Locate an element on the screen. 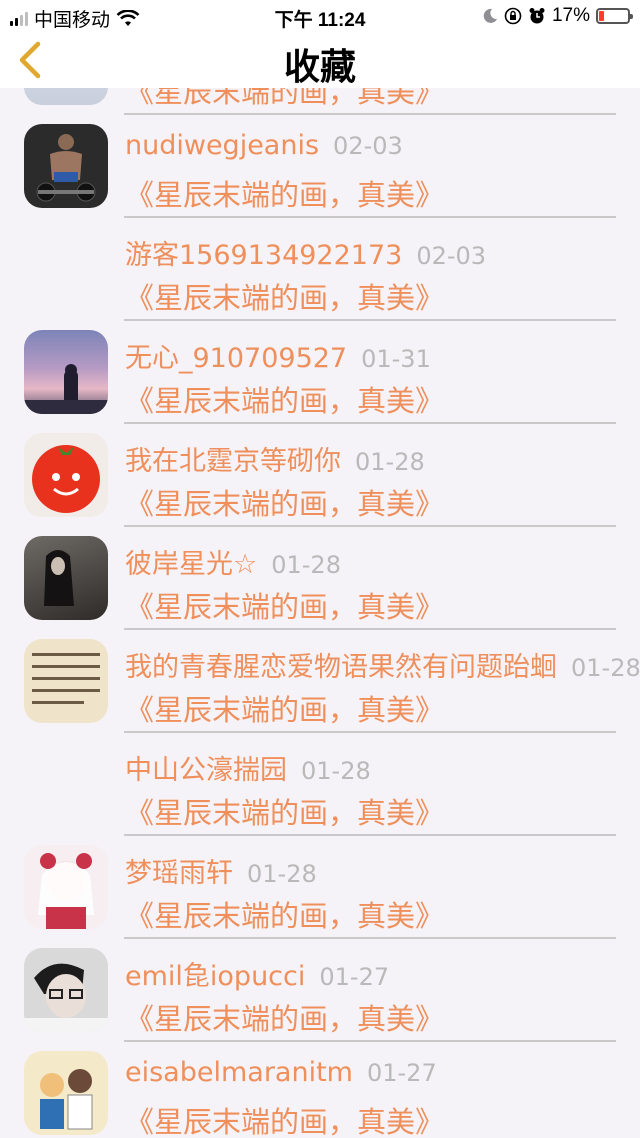 Image resolution: width=640 pixels, height=1138 pixels. list-item: 《星辰末端的画，真美》 is located at coordinates (320, 101).